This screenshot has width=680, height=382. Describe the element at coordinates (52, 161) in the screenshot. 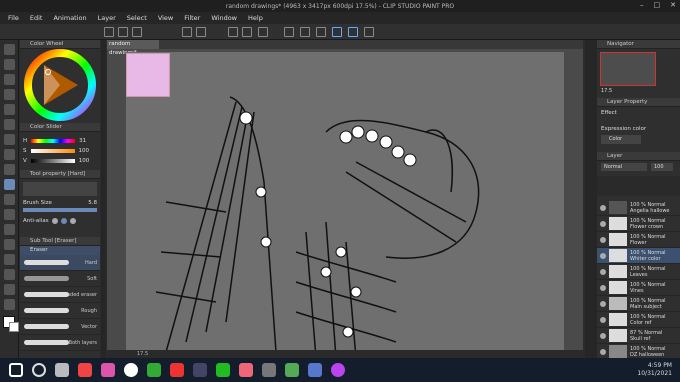

I see `value-slider` at that location.